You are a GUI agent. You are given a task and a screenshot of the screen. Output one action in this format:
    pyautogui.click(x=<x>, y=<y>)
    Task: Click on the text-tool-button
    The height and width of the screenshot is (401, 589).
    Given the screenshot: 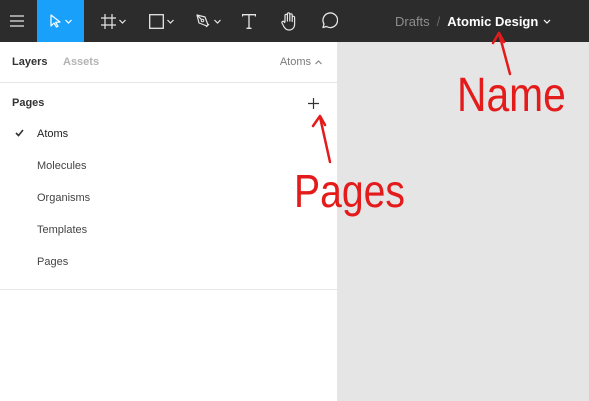 What is the action you would take?
    pyautogui.click(x=249, y=21)
    